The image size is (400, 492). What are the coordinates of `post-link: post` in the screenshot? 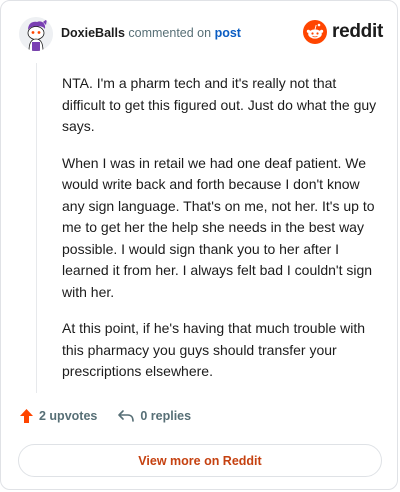 It's located at (228, 33).